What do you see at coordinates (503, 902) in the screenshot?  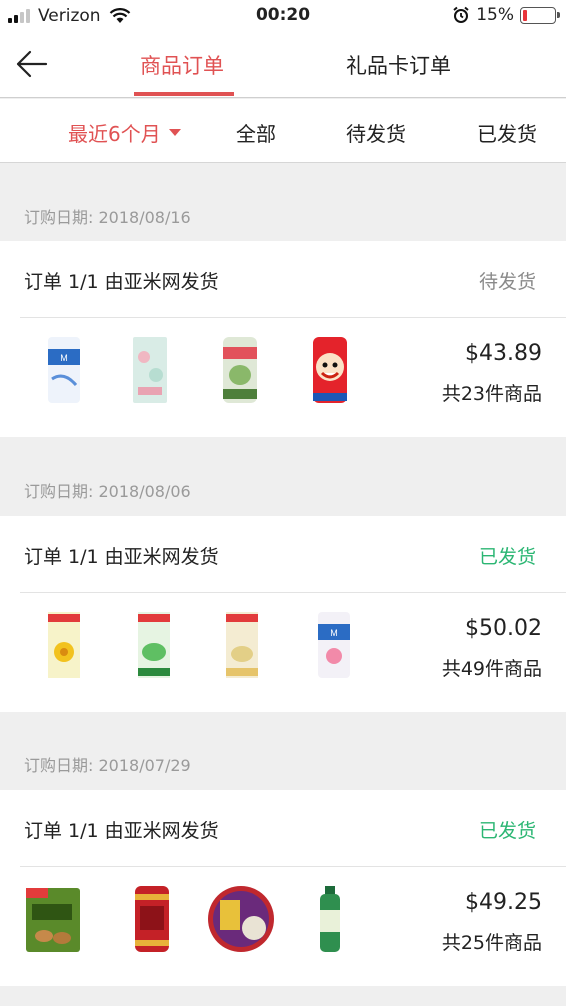 I see `order-price: $49.25` at bounding box center [503, 902].